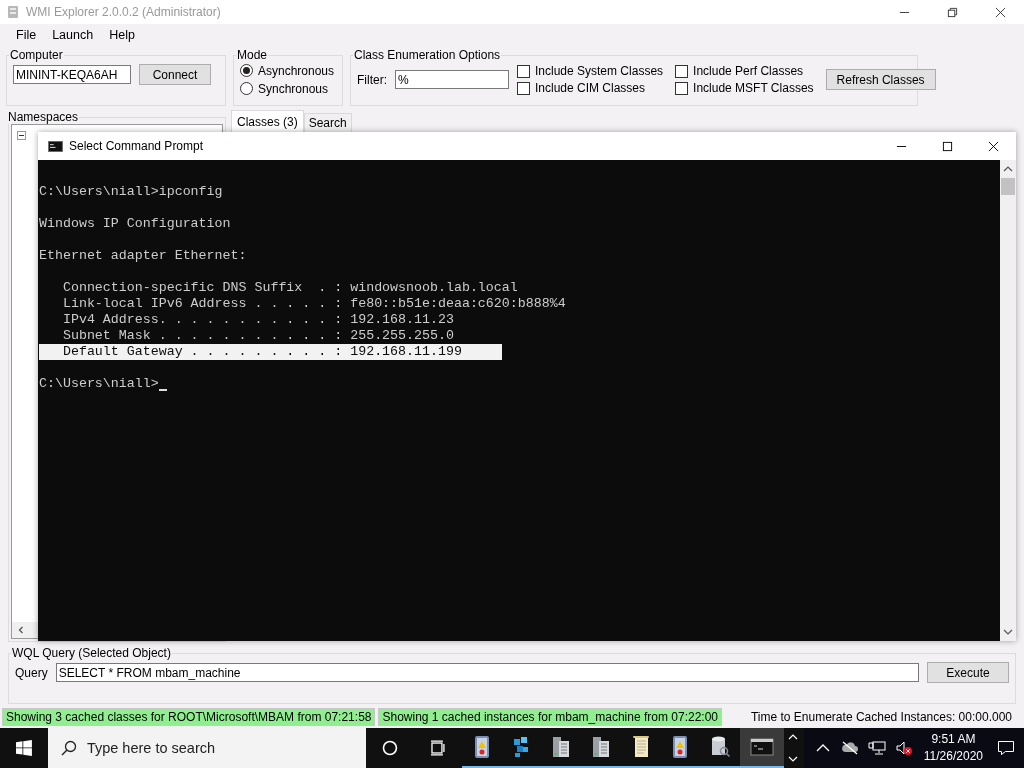 Image resolution: width=1024 pixels, height=768 pixels. Describe the element at coordinates (123, 12) in the screenshot. I see `window-title: WMI Explorer 2.0.0.2 (Administrator)` at that location.